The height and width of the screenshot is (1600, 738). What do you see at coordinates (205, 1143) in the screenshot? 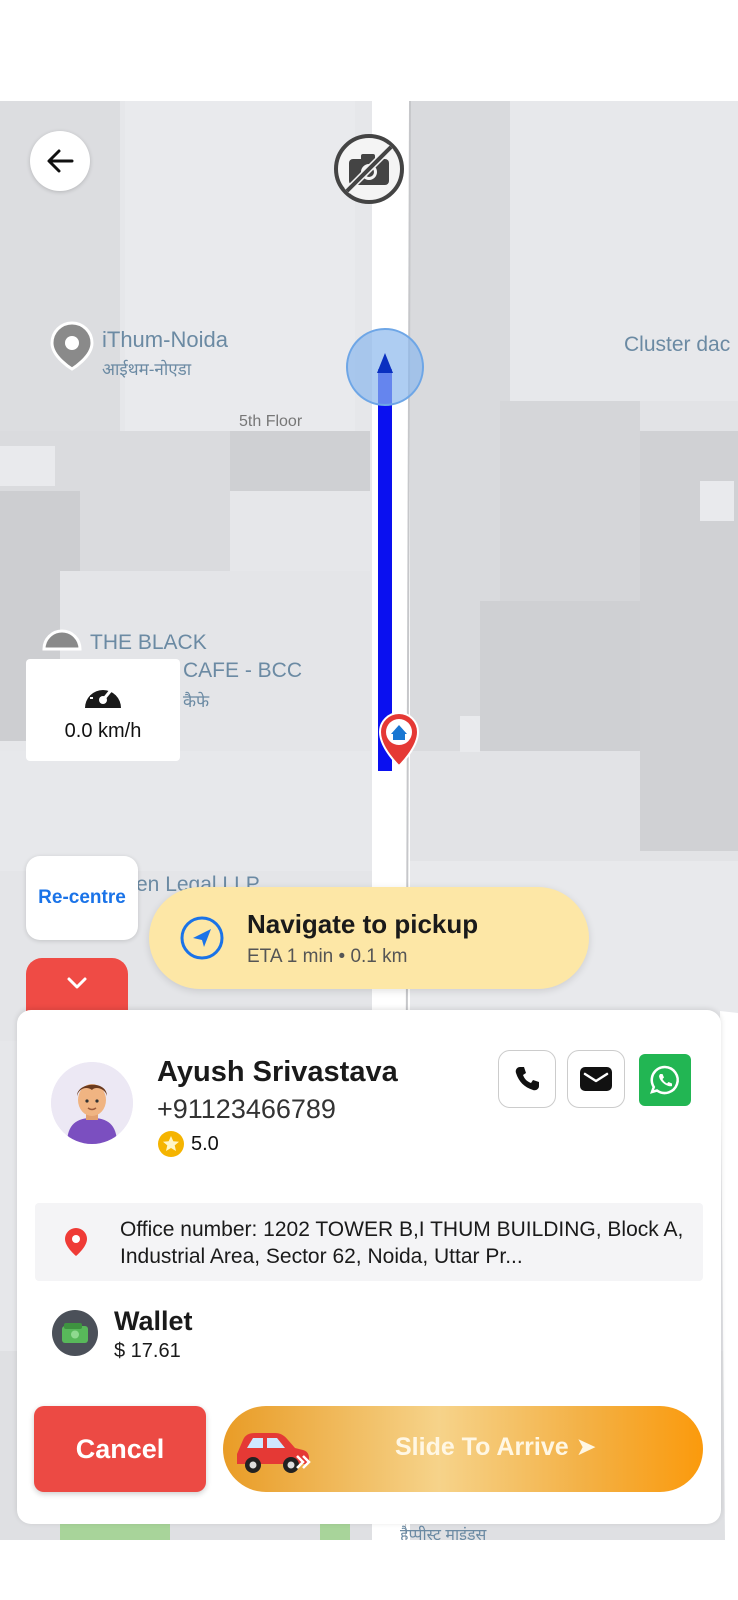
I see `rating-value: 5.0` at bounding box center [205, 1143].